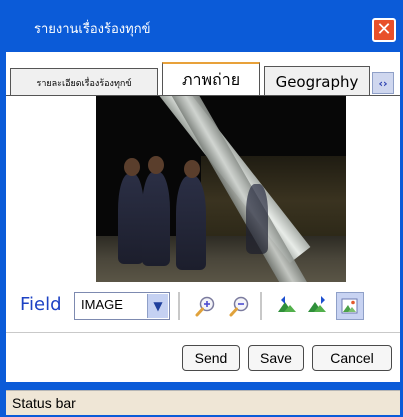  Describe the element at coordinates (276, 358) in the screenshot. I see `save-button: Save` at that location.